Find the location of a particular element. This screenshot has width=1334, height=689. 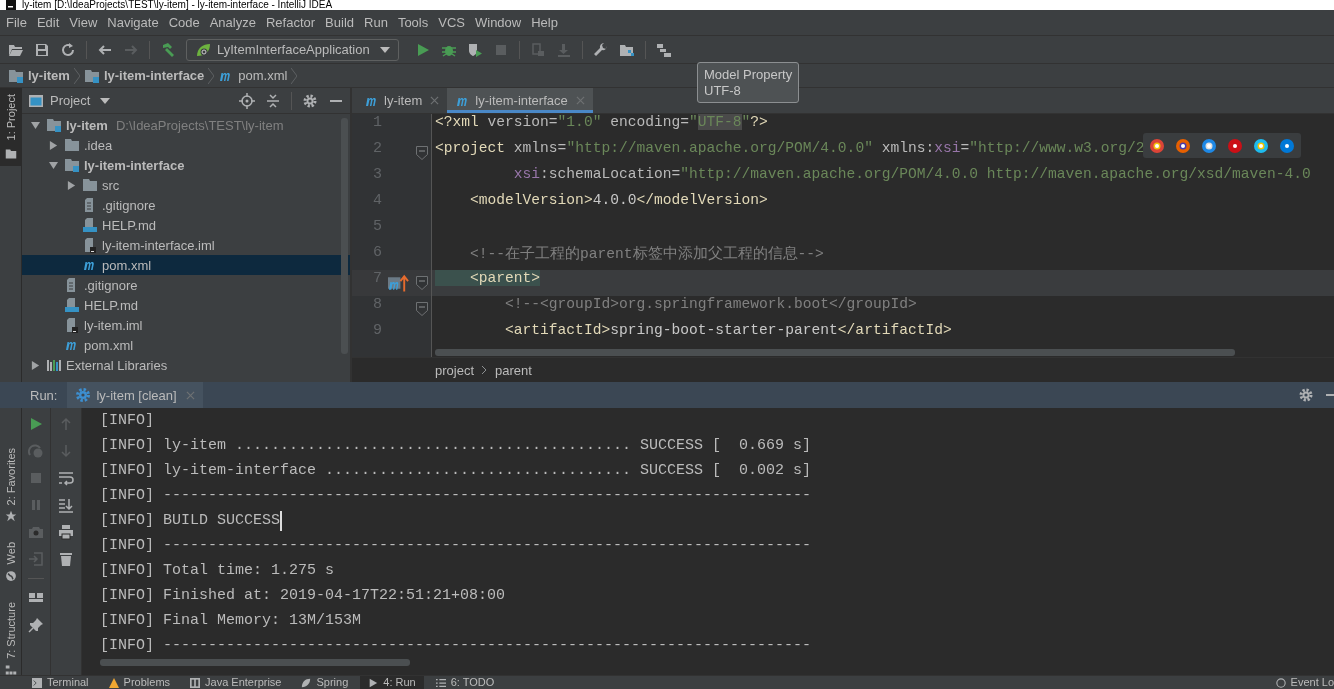

menu-item: Refactor is located at coordinates (290, 22).